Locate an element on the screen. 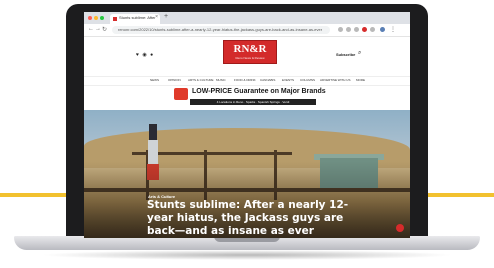 The height and width of the screenshot is (268, 494). ad-headline: LOW-PRICE Guarantee on Major Brands is located at coordinates (259, 91).